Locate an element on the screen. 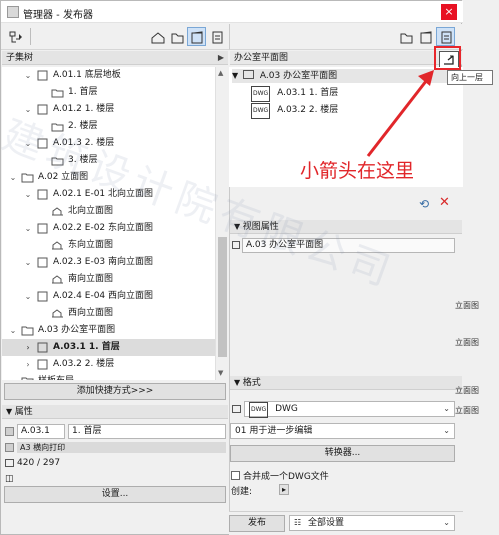  right-item-row: DWG A.03.1 1. 首层 is located at coordinates (295, 94).